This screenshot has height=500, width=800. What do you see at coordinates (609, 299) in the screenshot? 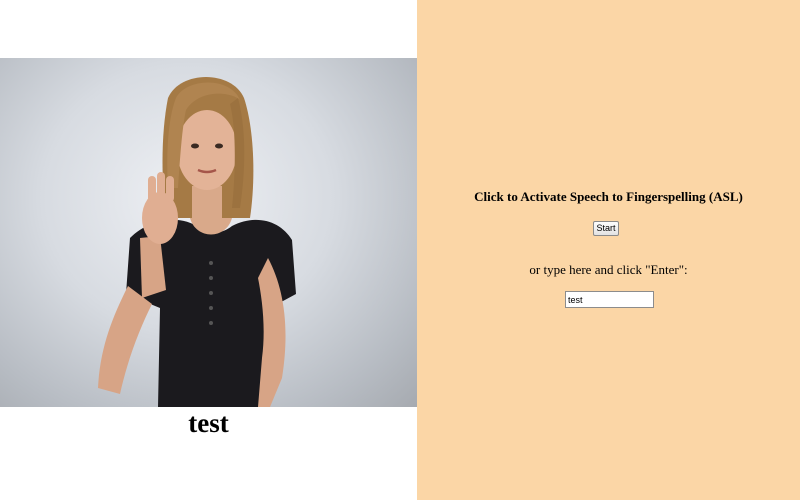
I see `word-input` at bounding box center [609, 299].